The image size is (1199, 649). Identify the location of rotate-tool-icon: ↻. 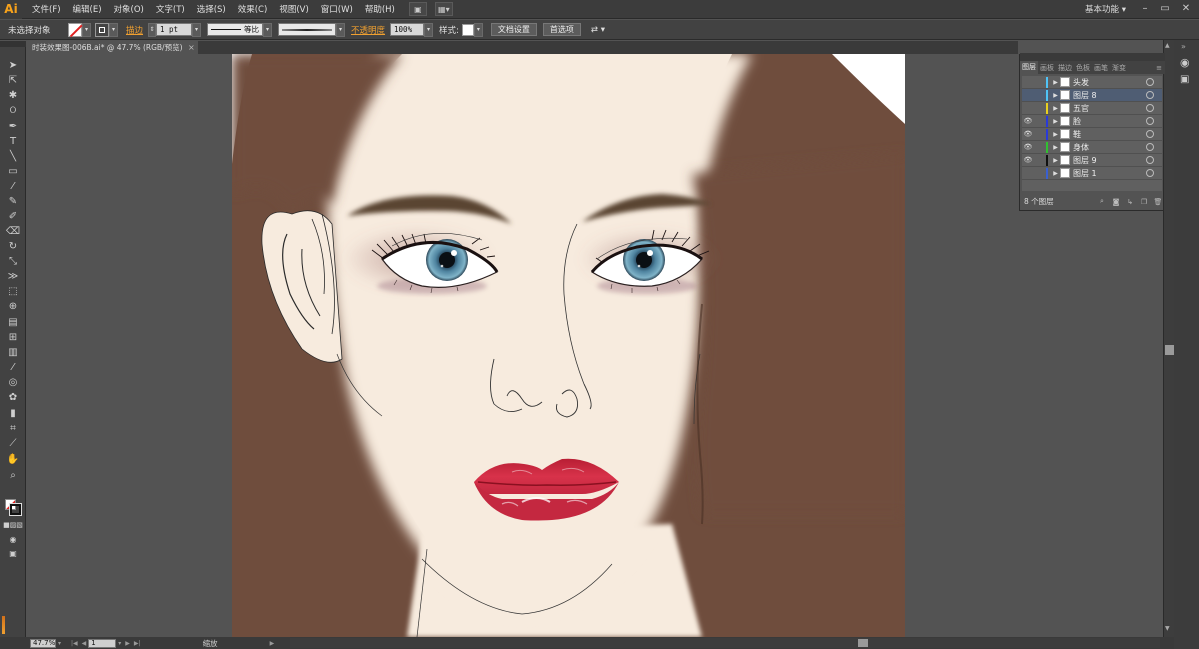
(13, 246).